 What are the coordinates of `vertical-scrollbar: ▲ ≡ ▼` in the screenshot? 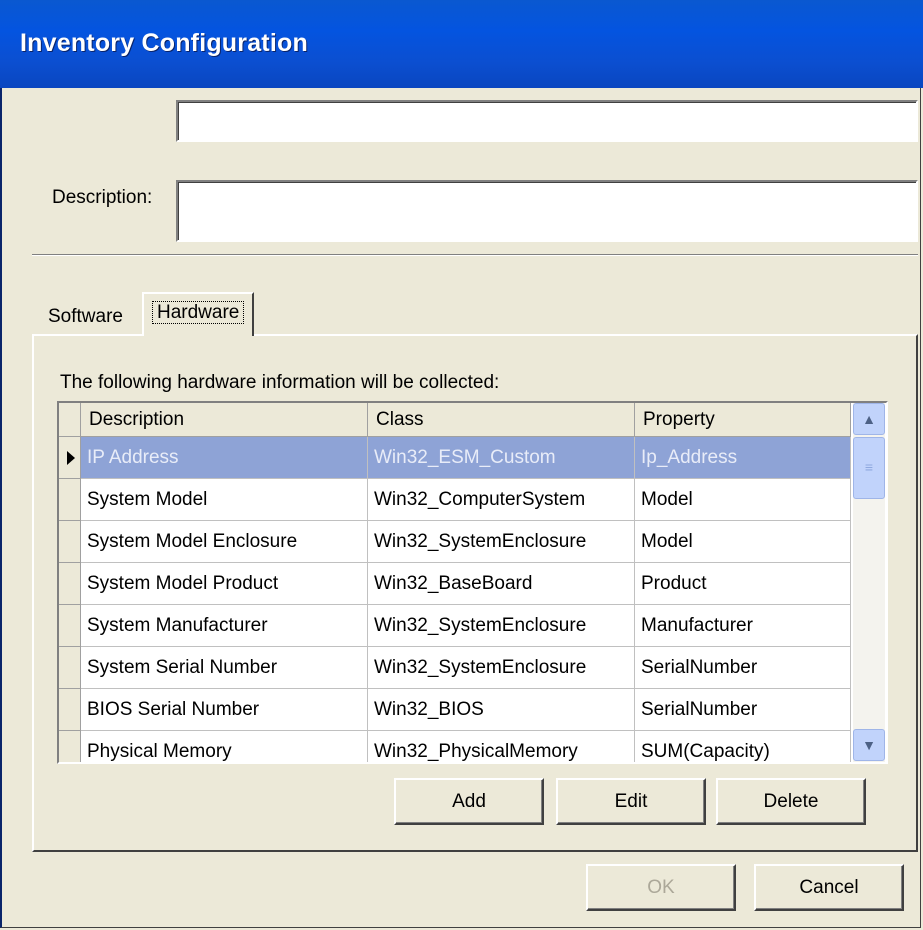 It's located at (869, 582).